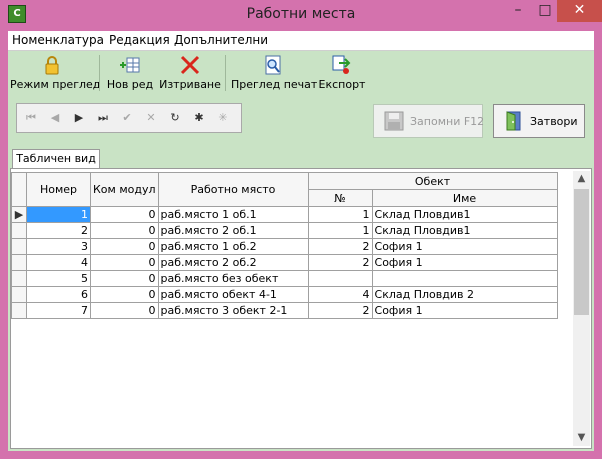  I want to click on table-row: 2 0 раб.място 2 об.1 1 Склад Пловдив1, so click(284, 230).